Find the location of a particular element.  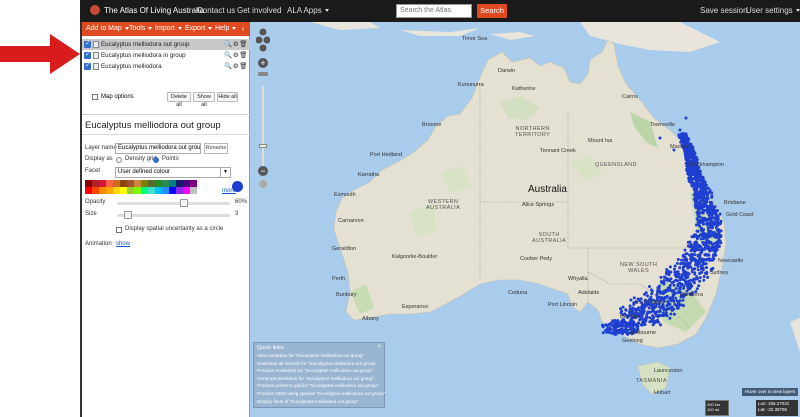

search-button: Search is located at coordinates (492, 11).